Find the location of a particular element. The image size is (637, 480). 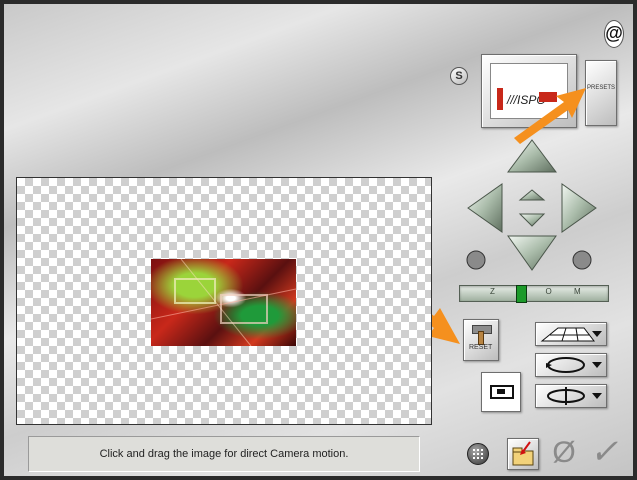

orbit-mode-dropdown is located at coordinates (571, 365).